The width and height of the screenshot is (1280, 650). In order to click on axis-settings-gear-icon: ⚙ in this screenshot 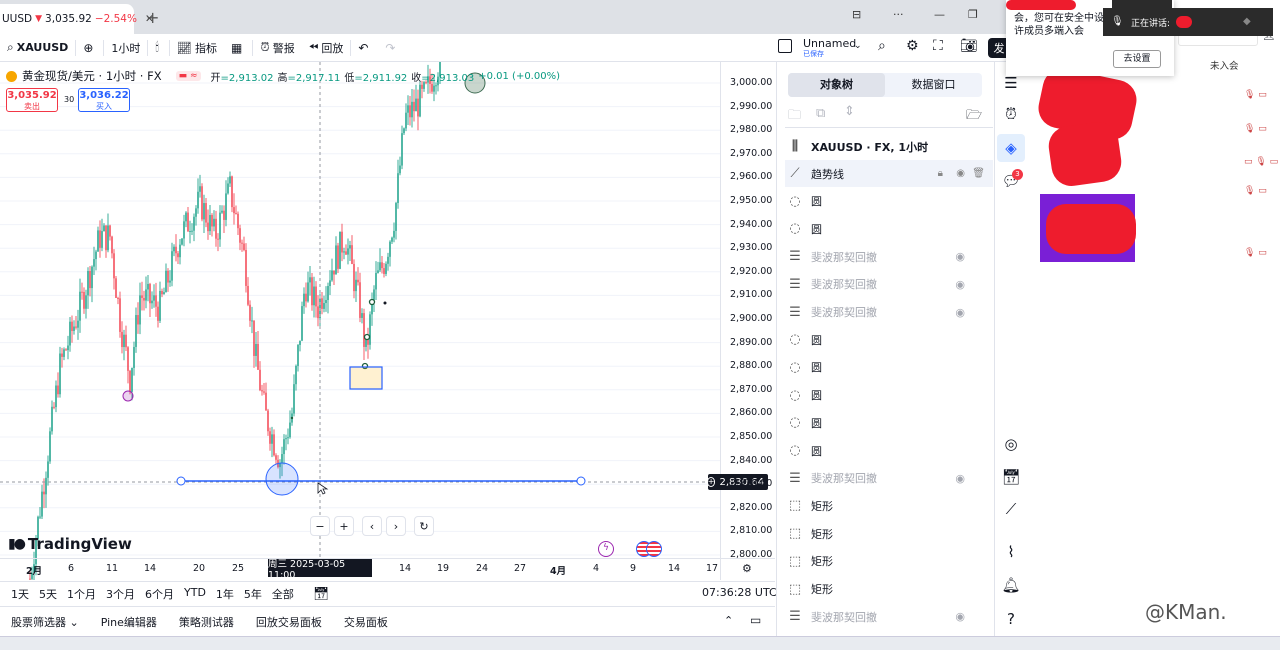, I will do `click(747, 568)`.